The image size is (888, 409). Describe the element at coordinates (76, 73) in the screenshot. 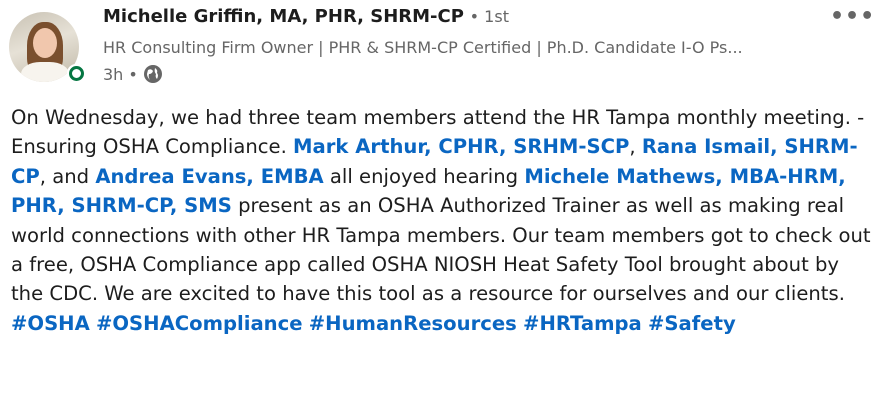

I see `online-status-icon` at that location.